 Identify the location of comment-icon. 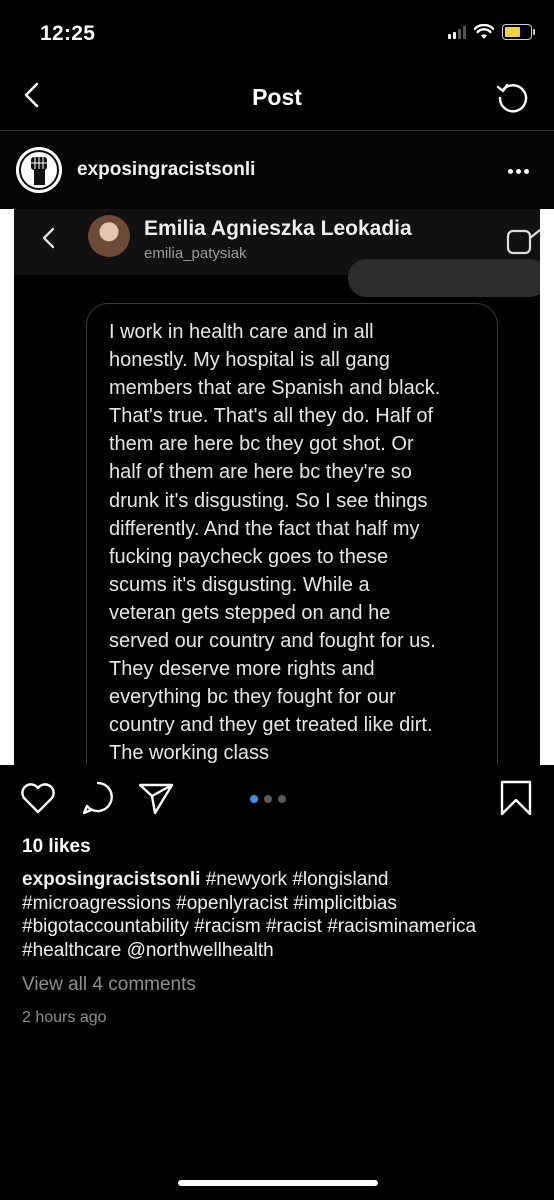
(98, 798).